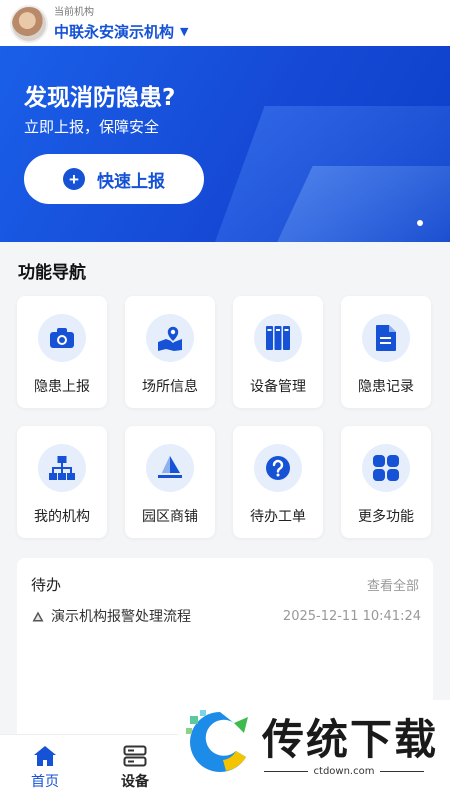  I want to click on watermark: 传统下载 ctdown.com, so click(314, 750).